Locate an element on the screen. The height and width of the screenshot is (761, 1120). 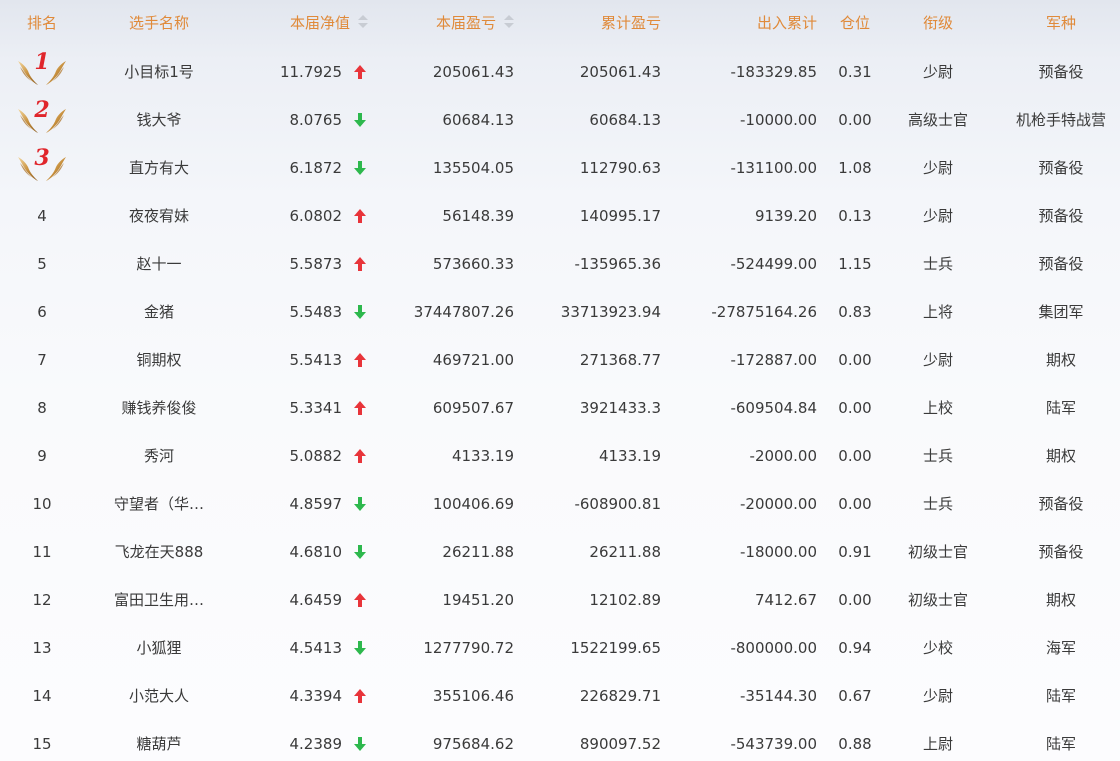
player-name: 小范大人 is located at coordinates (159, 696).